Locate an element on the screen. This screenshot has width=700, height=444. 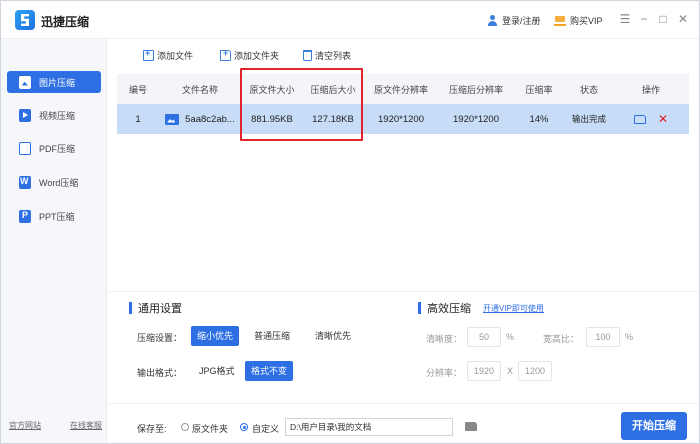
sidebar-item-word: Word压缩 is located at coordinates (54, 182).